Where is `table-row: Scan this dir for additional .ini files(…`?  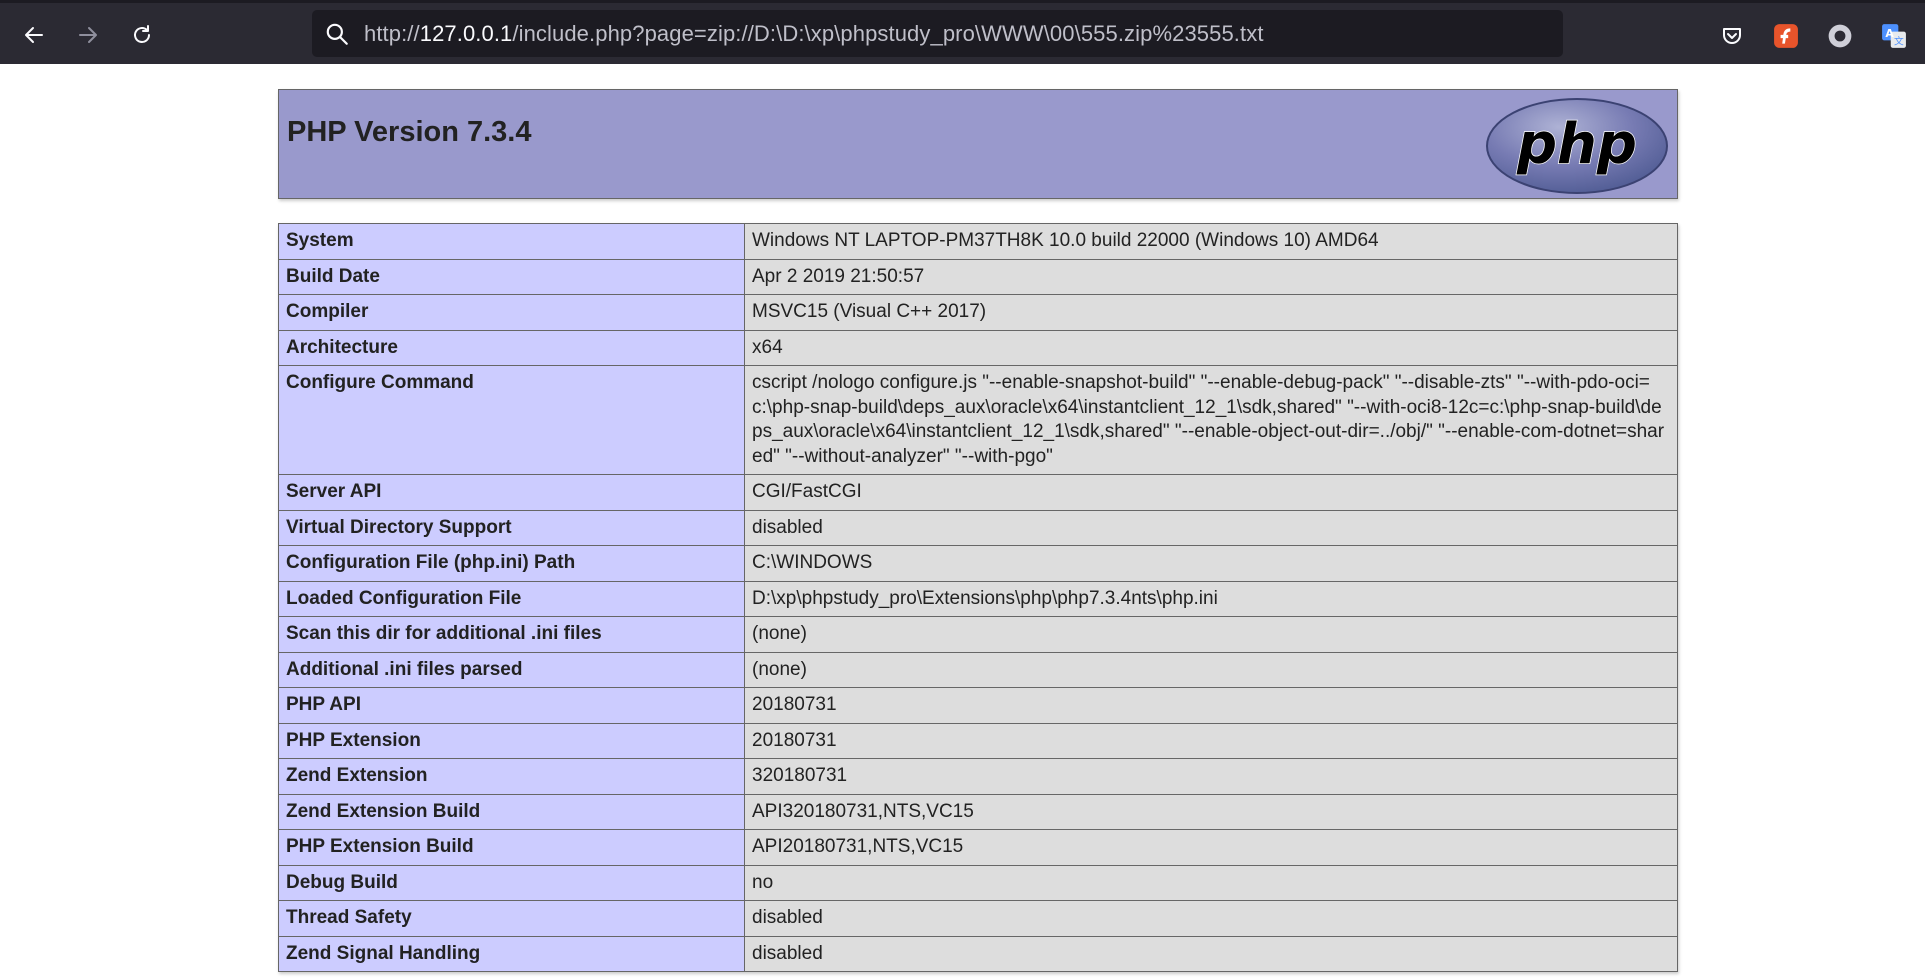
table-row: Scan this dir for additional .ini files(… is located at coordinates (978, 634).